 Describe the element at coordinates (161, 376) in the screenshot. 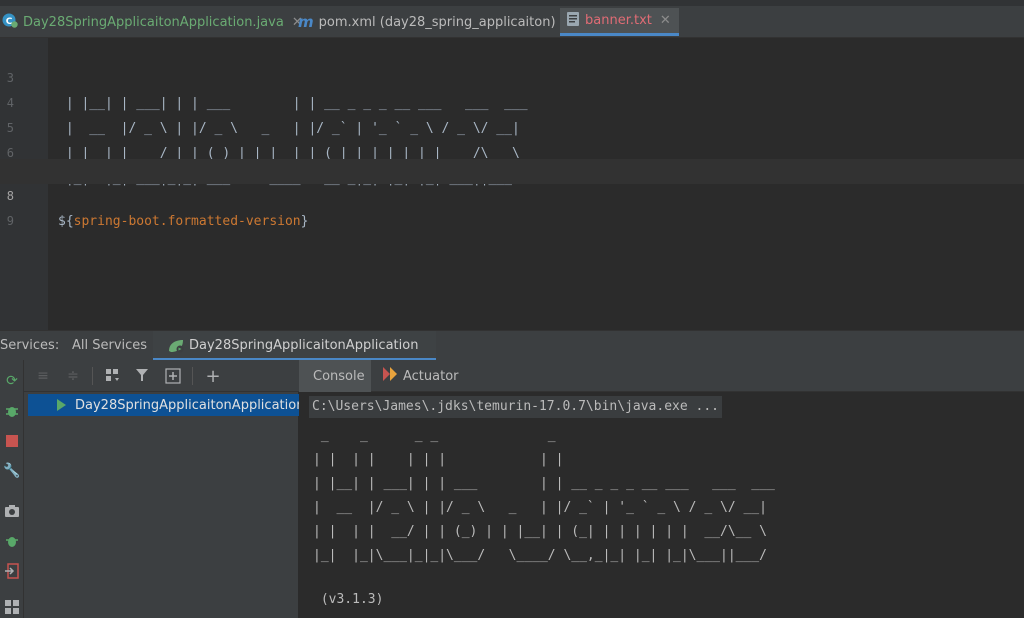

I see `services-tree-toolbar: ≡ ≑ +` at that location.